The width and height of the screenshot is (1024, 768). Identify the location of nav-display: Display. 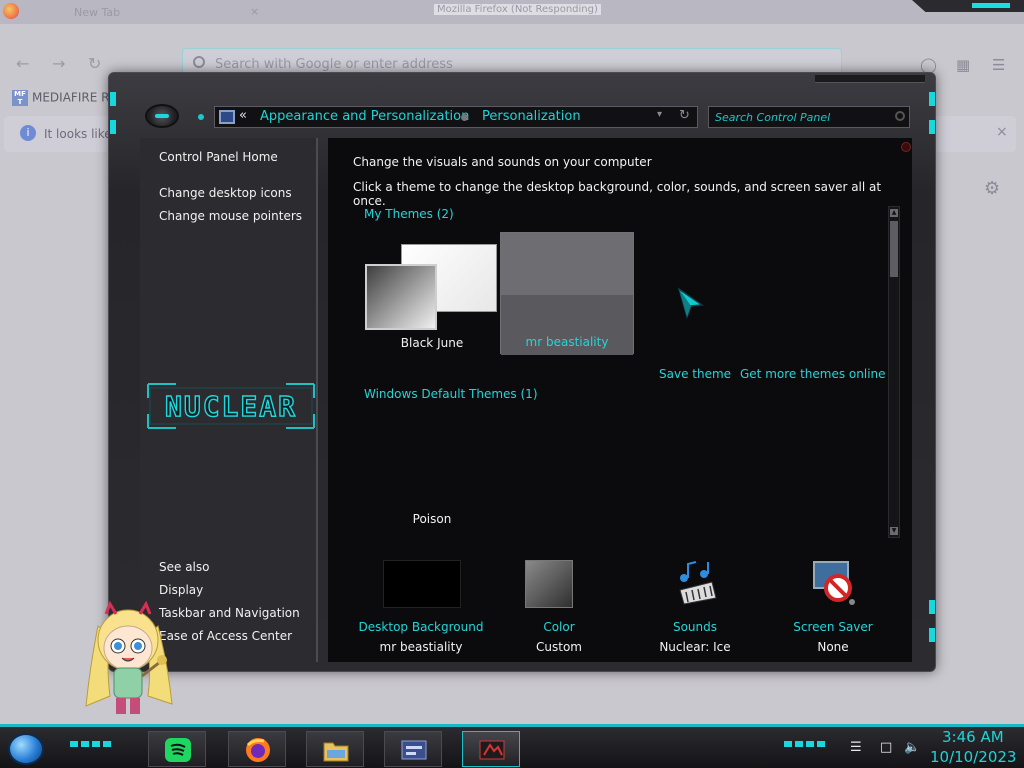
(181, 590).